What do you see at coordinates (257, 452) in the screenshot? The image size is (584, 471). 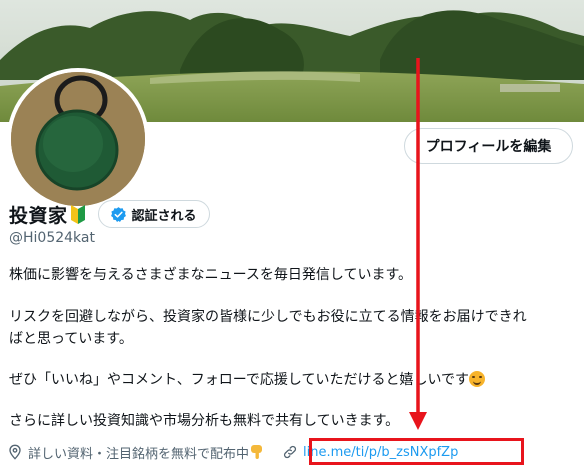 I see `pointing-down-icon` at bounding box center [257, 452].